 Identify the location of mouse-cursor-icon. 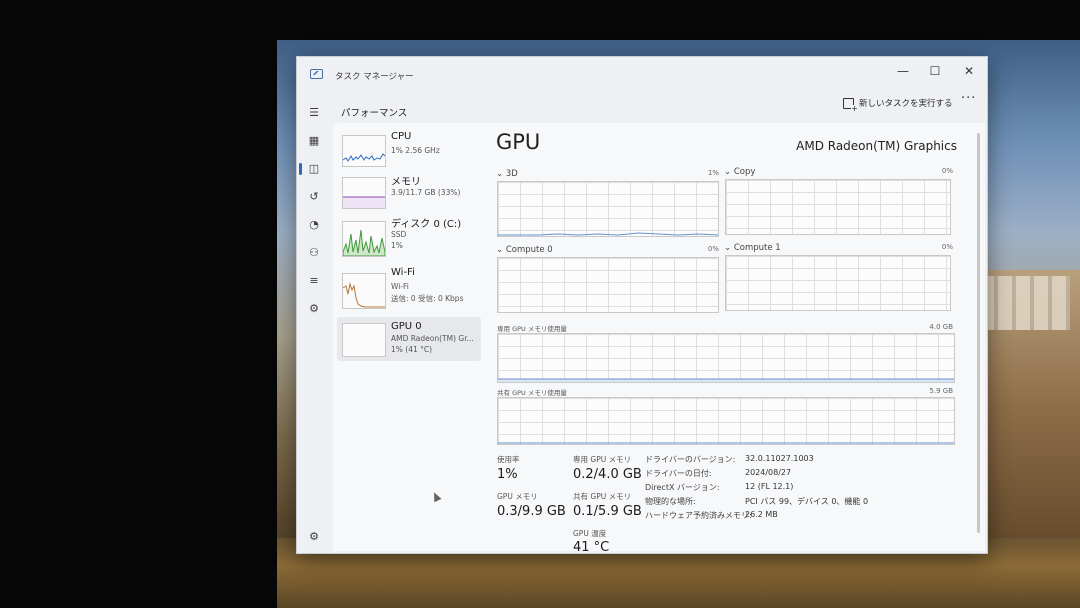
(436, 496).